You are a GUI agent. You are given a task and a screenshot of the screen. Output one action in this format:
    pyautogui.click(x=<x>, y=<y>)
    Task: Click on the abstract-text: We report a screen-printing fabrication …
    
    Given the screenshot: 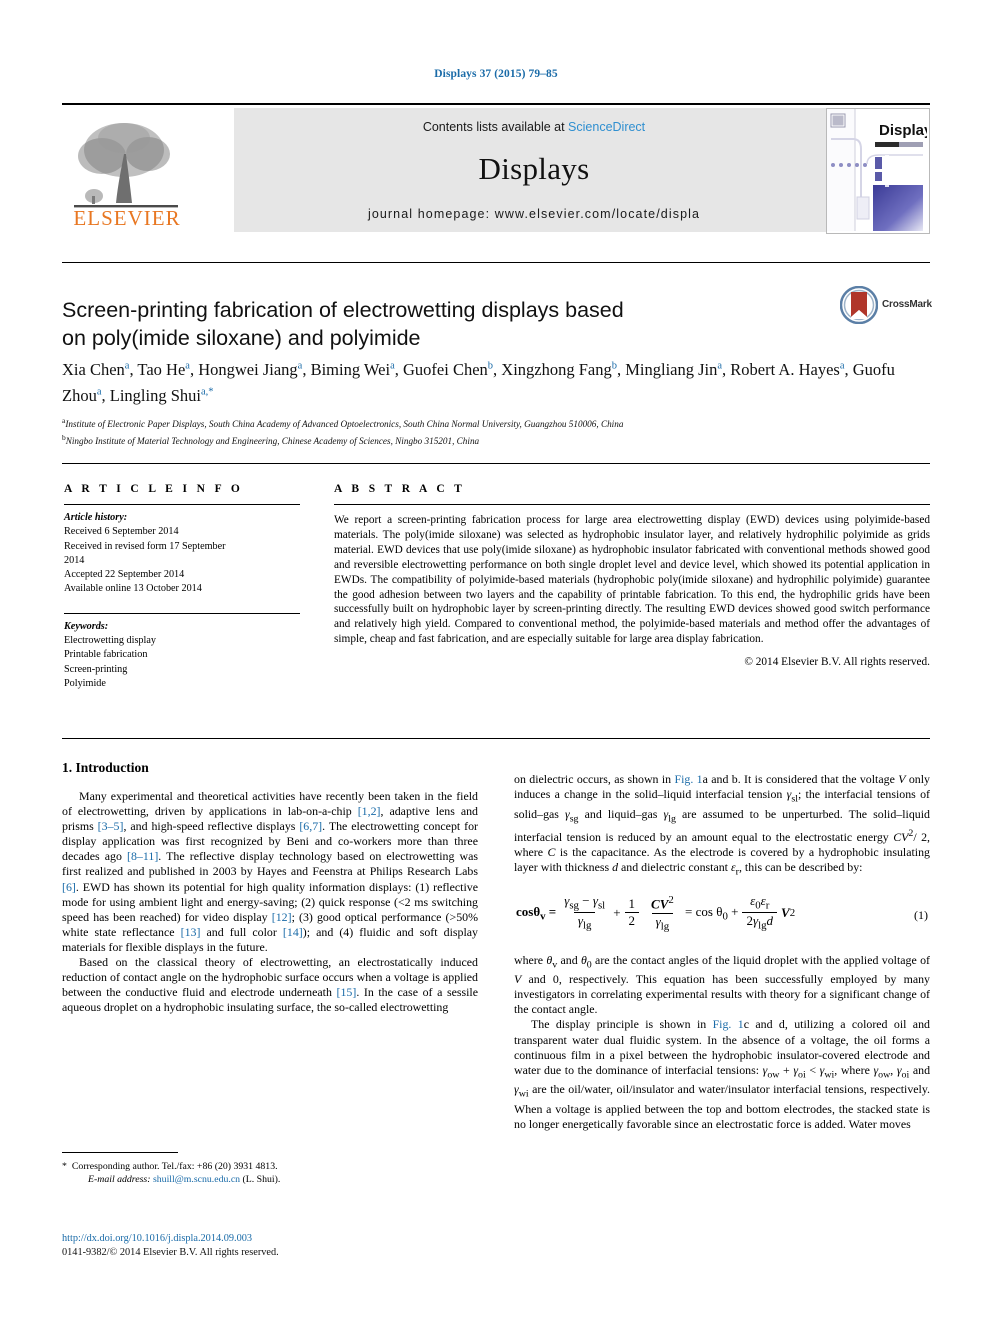 What is the action you would take?
    pyautogui.click(x=632, y=580)
    